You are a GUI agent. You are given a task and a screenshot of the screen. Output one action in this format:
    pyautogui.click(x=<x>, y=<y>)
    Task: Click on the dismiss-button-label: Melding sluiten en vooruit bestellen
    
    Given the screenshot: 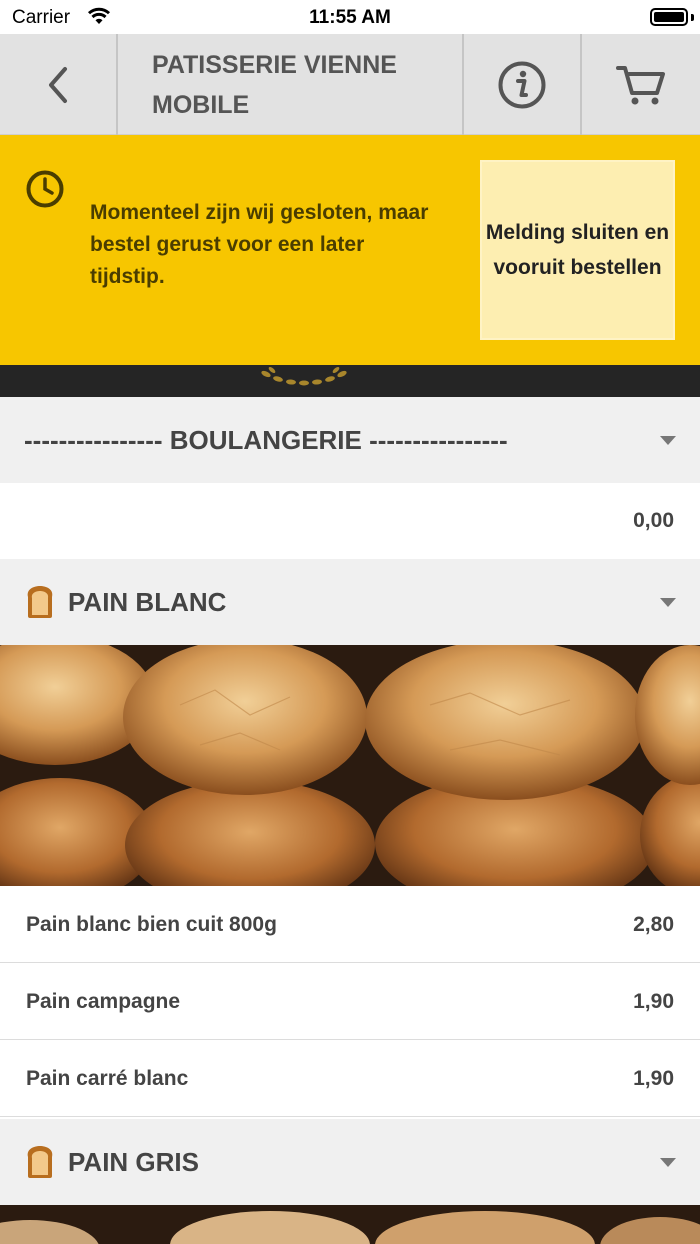 What is the action you would take?
    pyautogui.click(x=577, y=250)
    